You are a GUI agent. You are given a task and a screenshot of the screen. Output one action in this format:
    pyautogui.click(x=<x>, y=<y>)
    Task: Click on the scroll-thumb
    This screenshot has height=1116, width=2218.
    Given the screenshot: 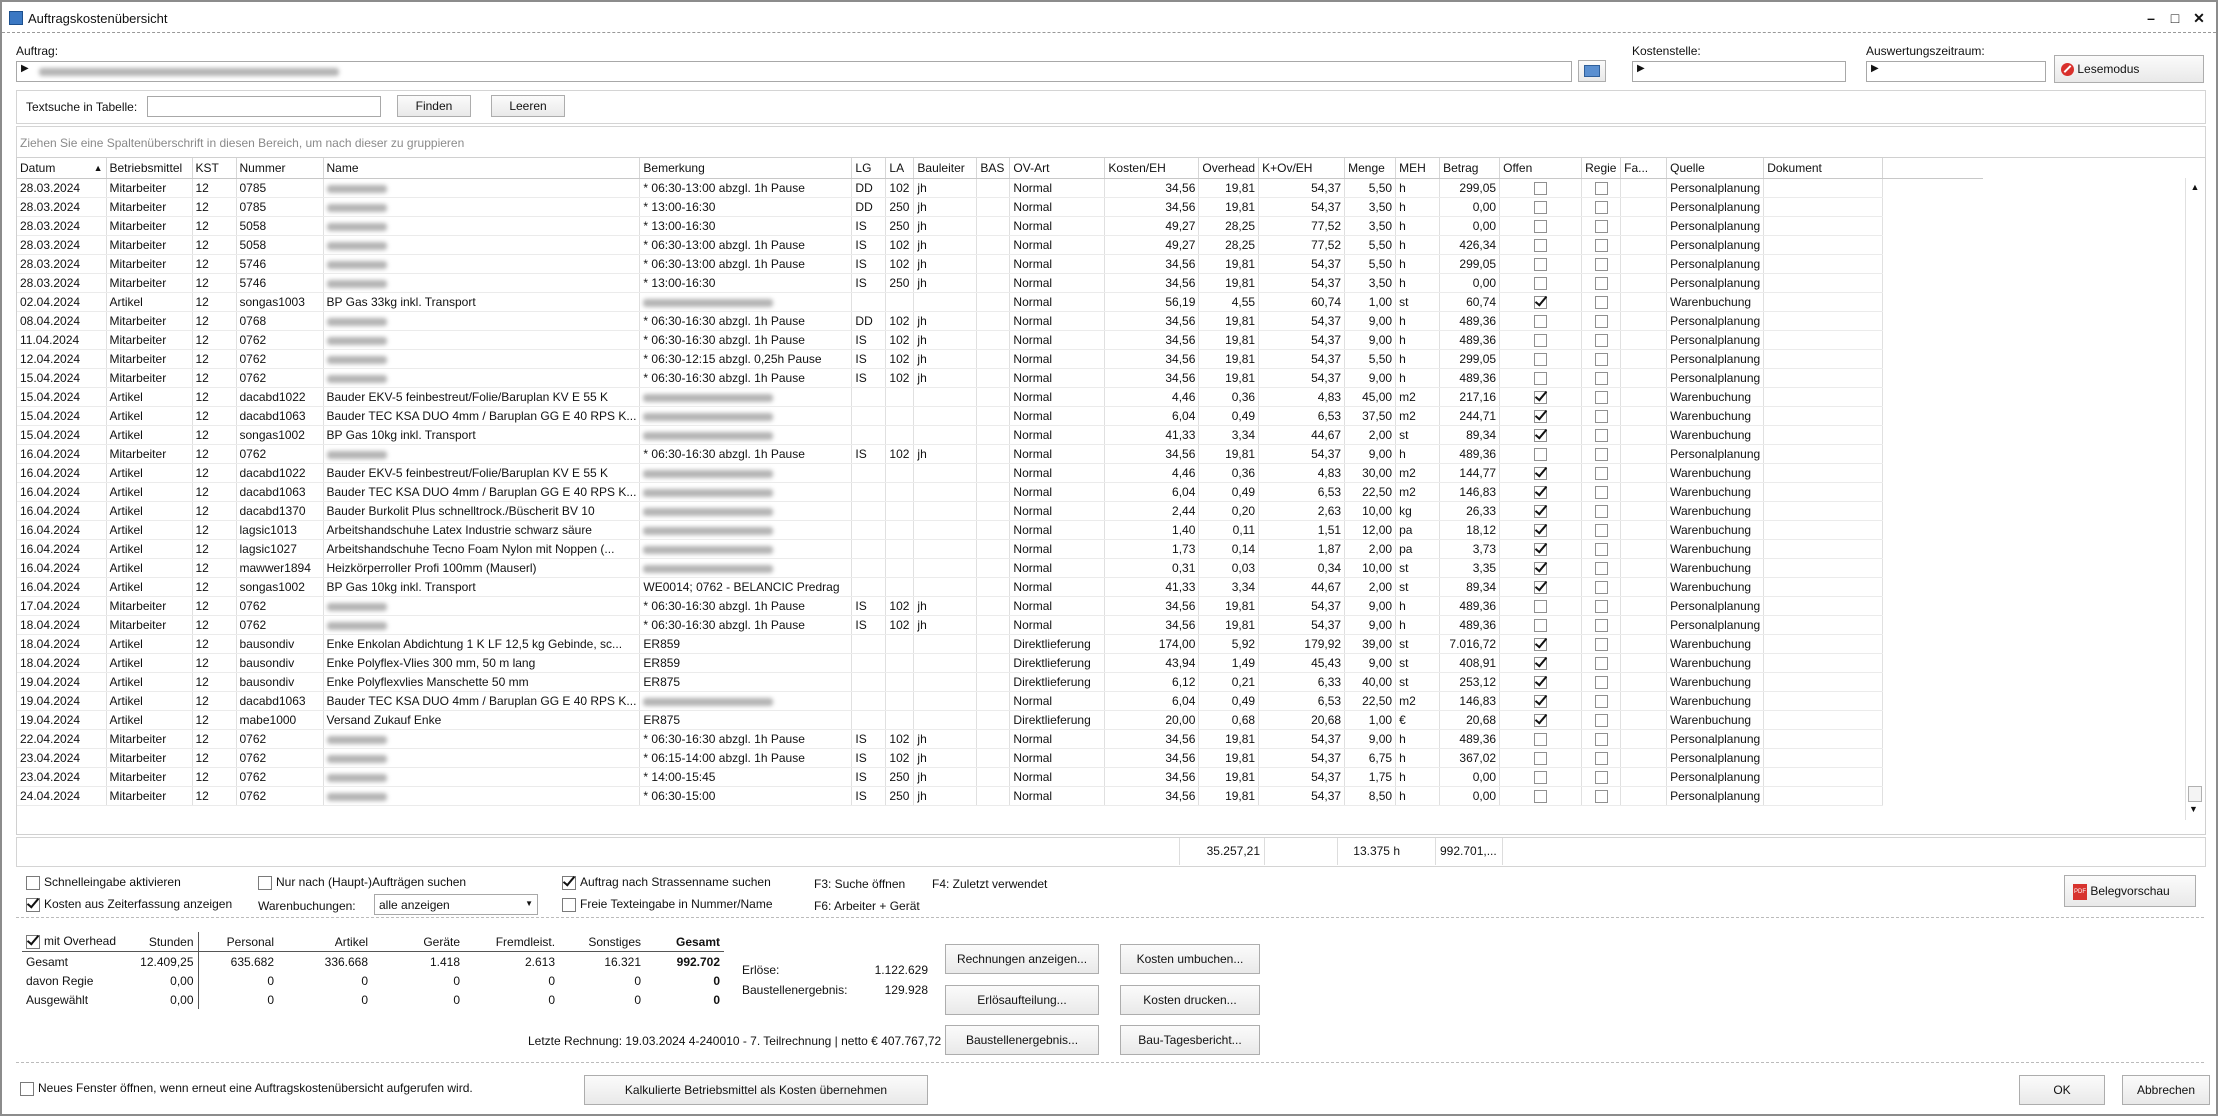 What is the action you would take?
    pyautogui.click(x=2195, y=794)
    